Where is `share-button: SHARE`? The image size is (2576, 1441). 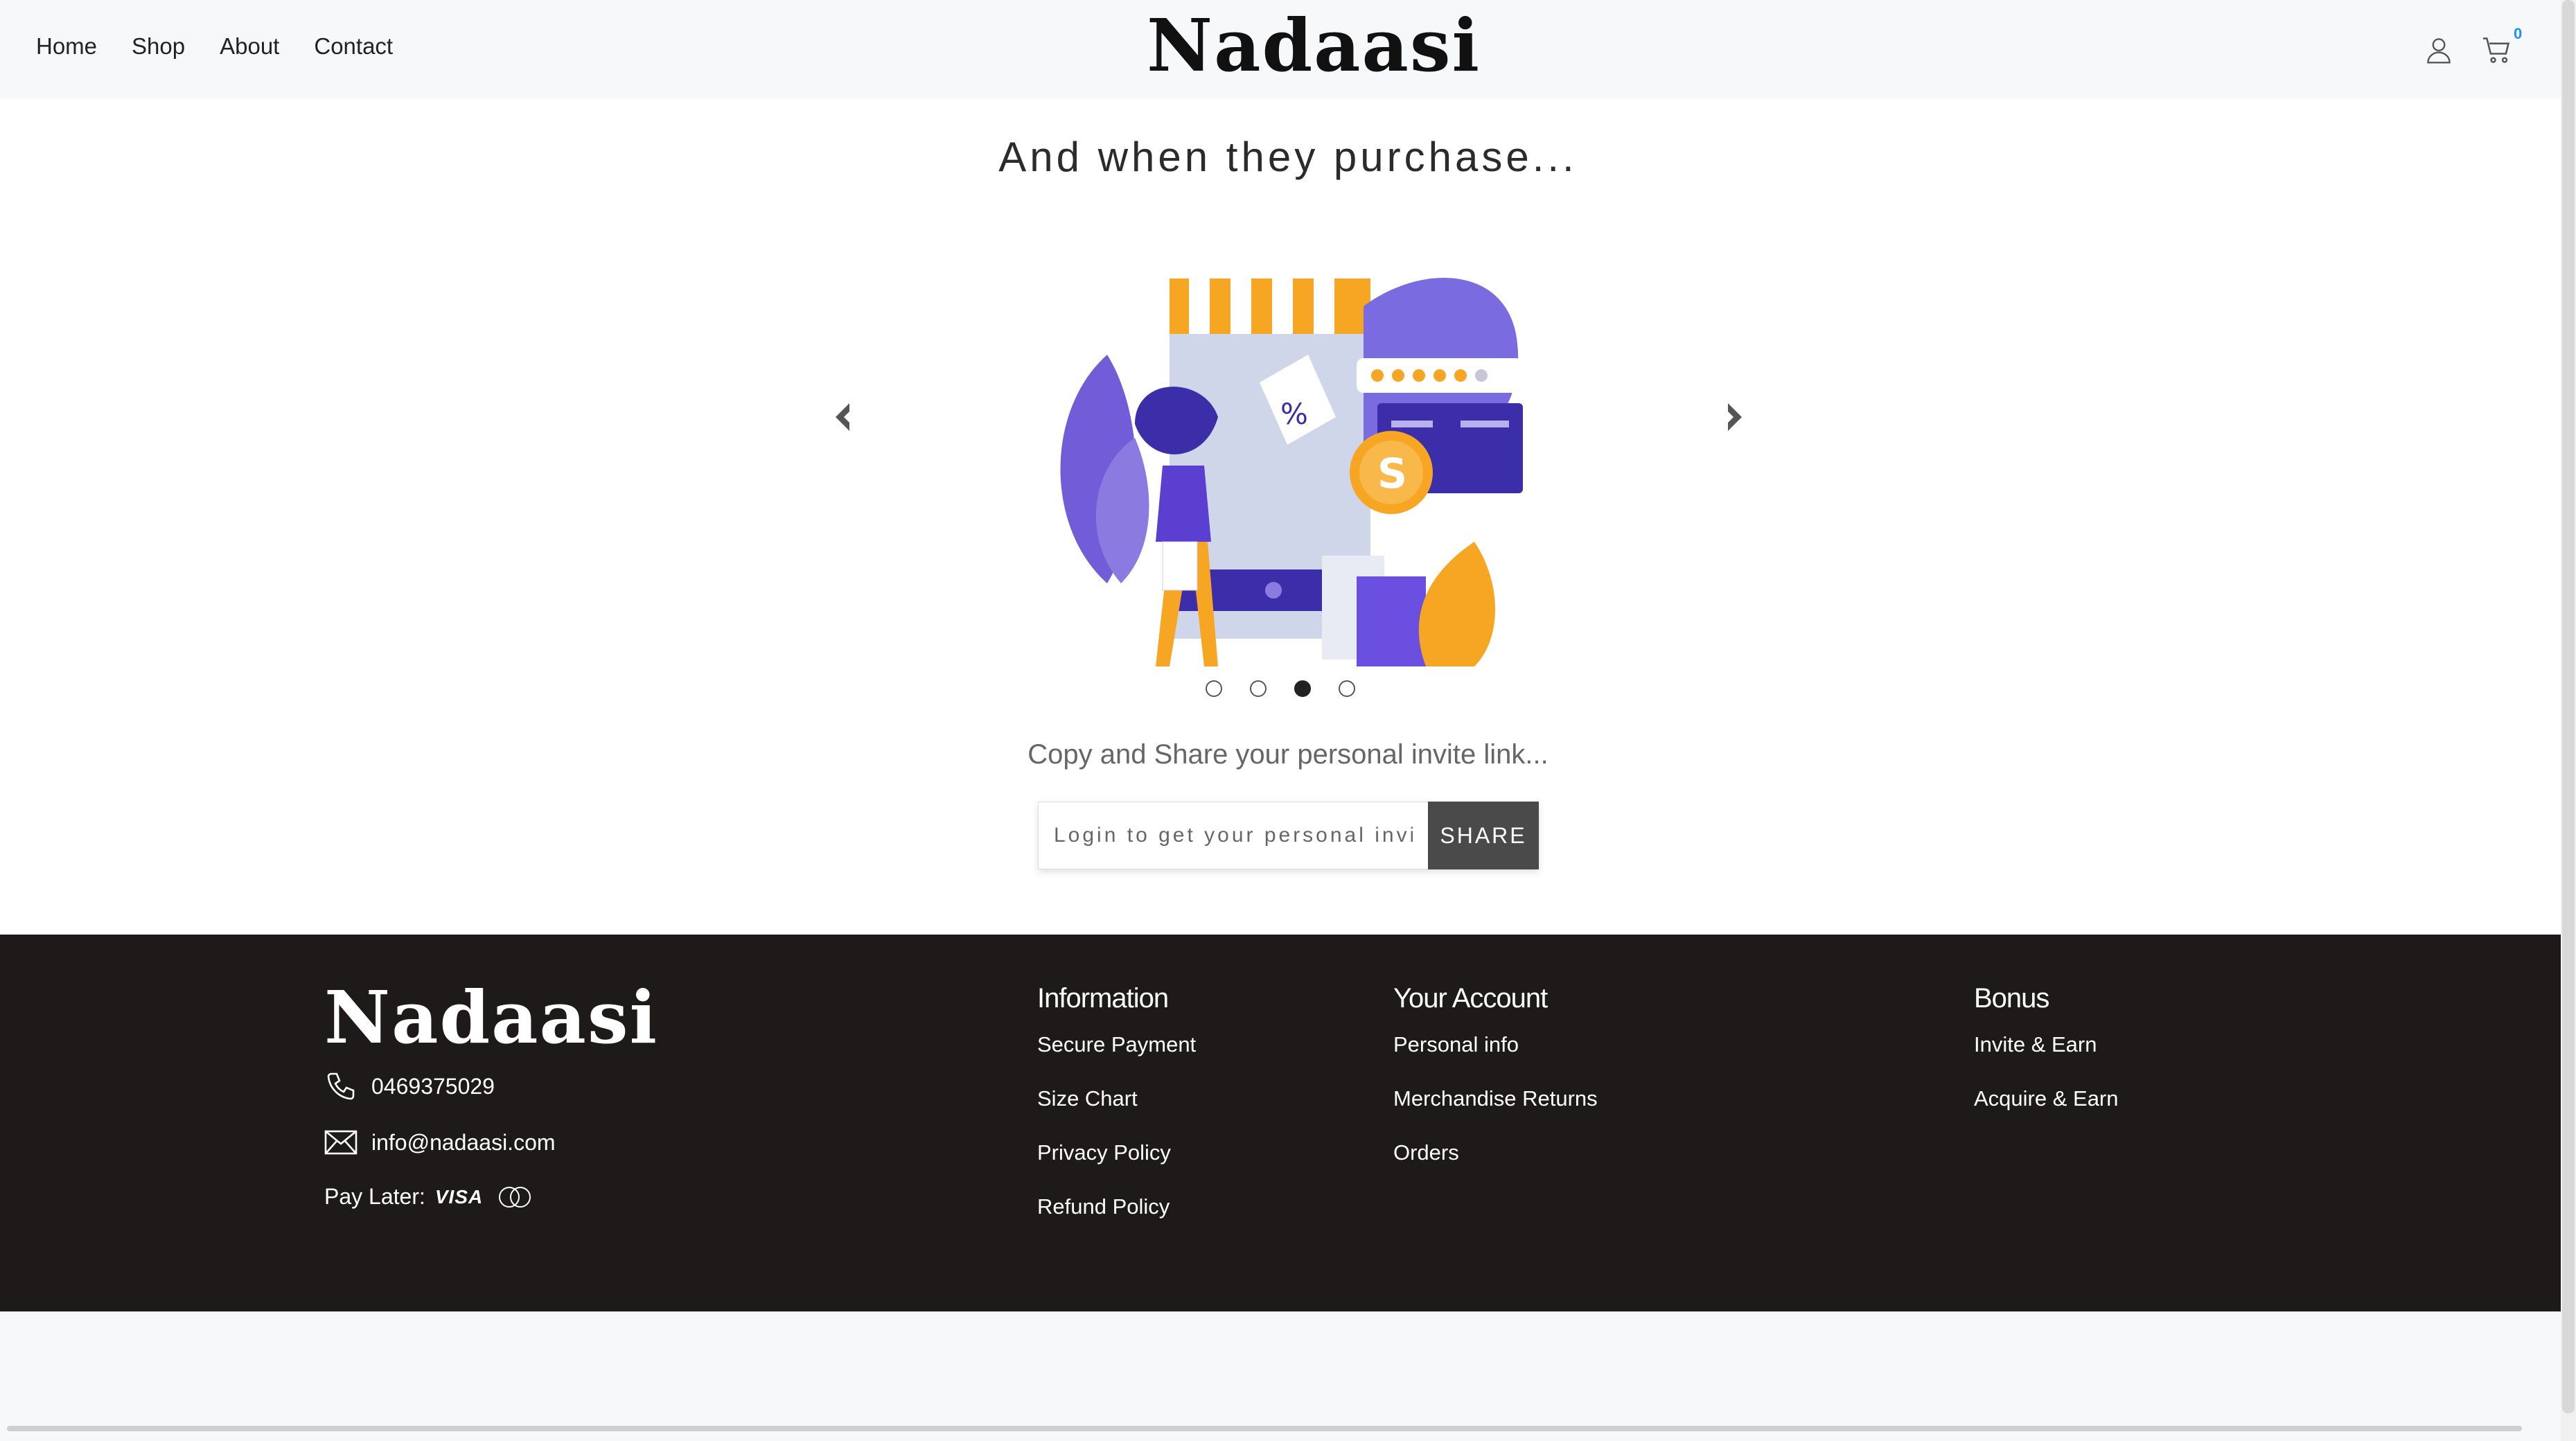
share-button: SHARE is located at coordinates (1483, 835).